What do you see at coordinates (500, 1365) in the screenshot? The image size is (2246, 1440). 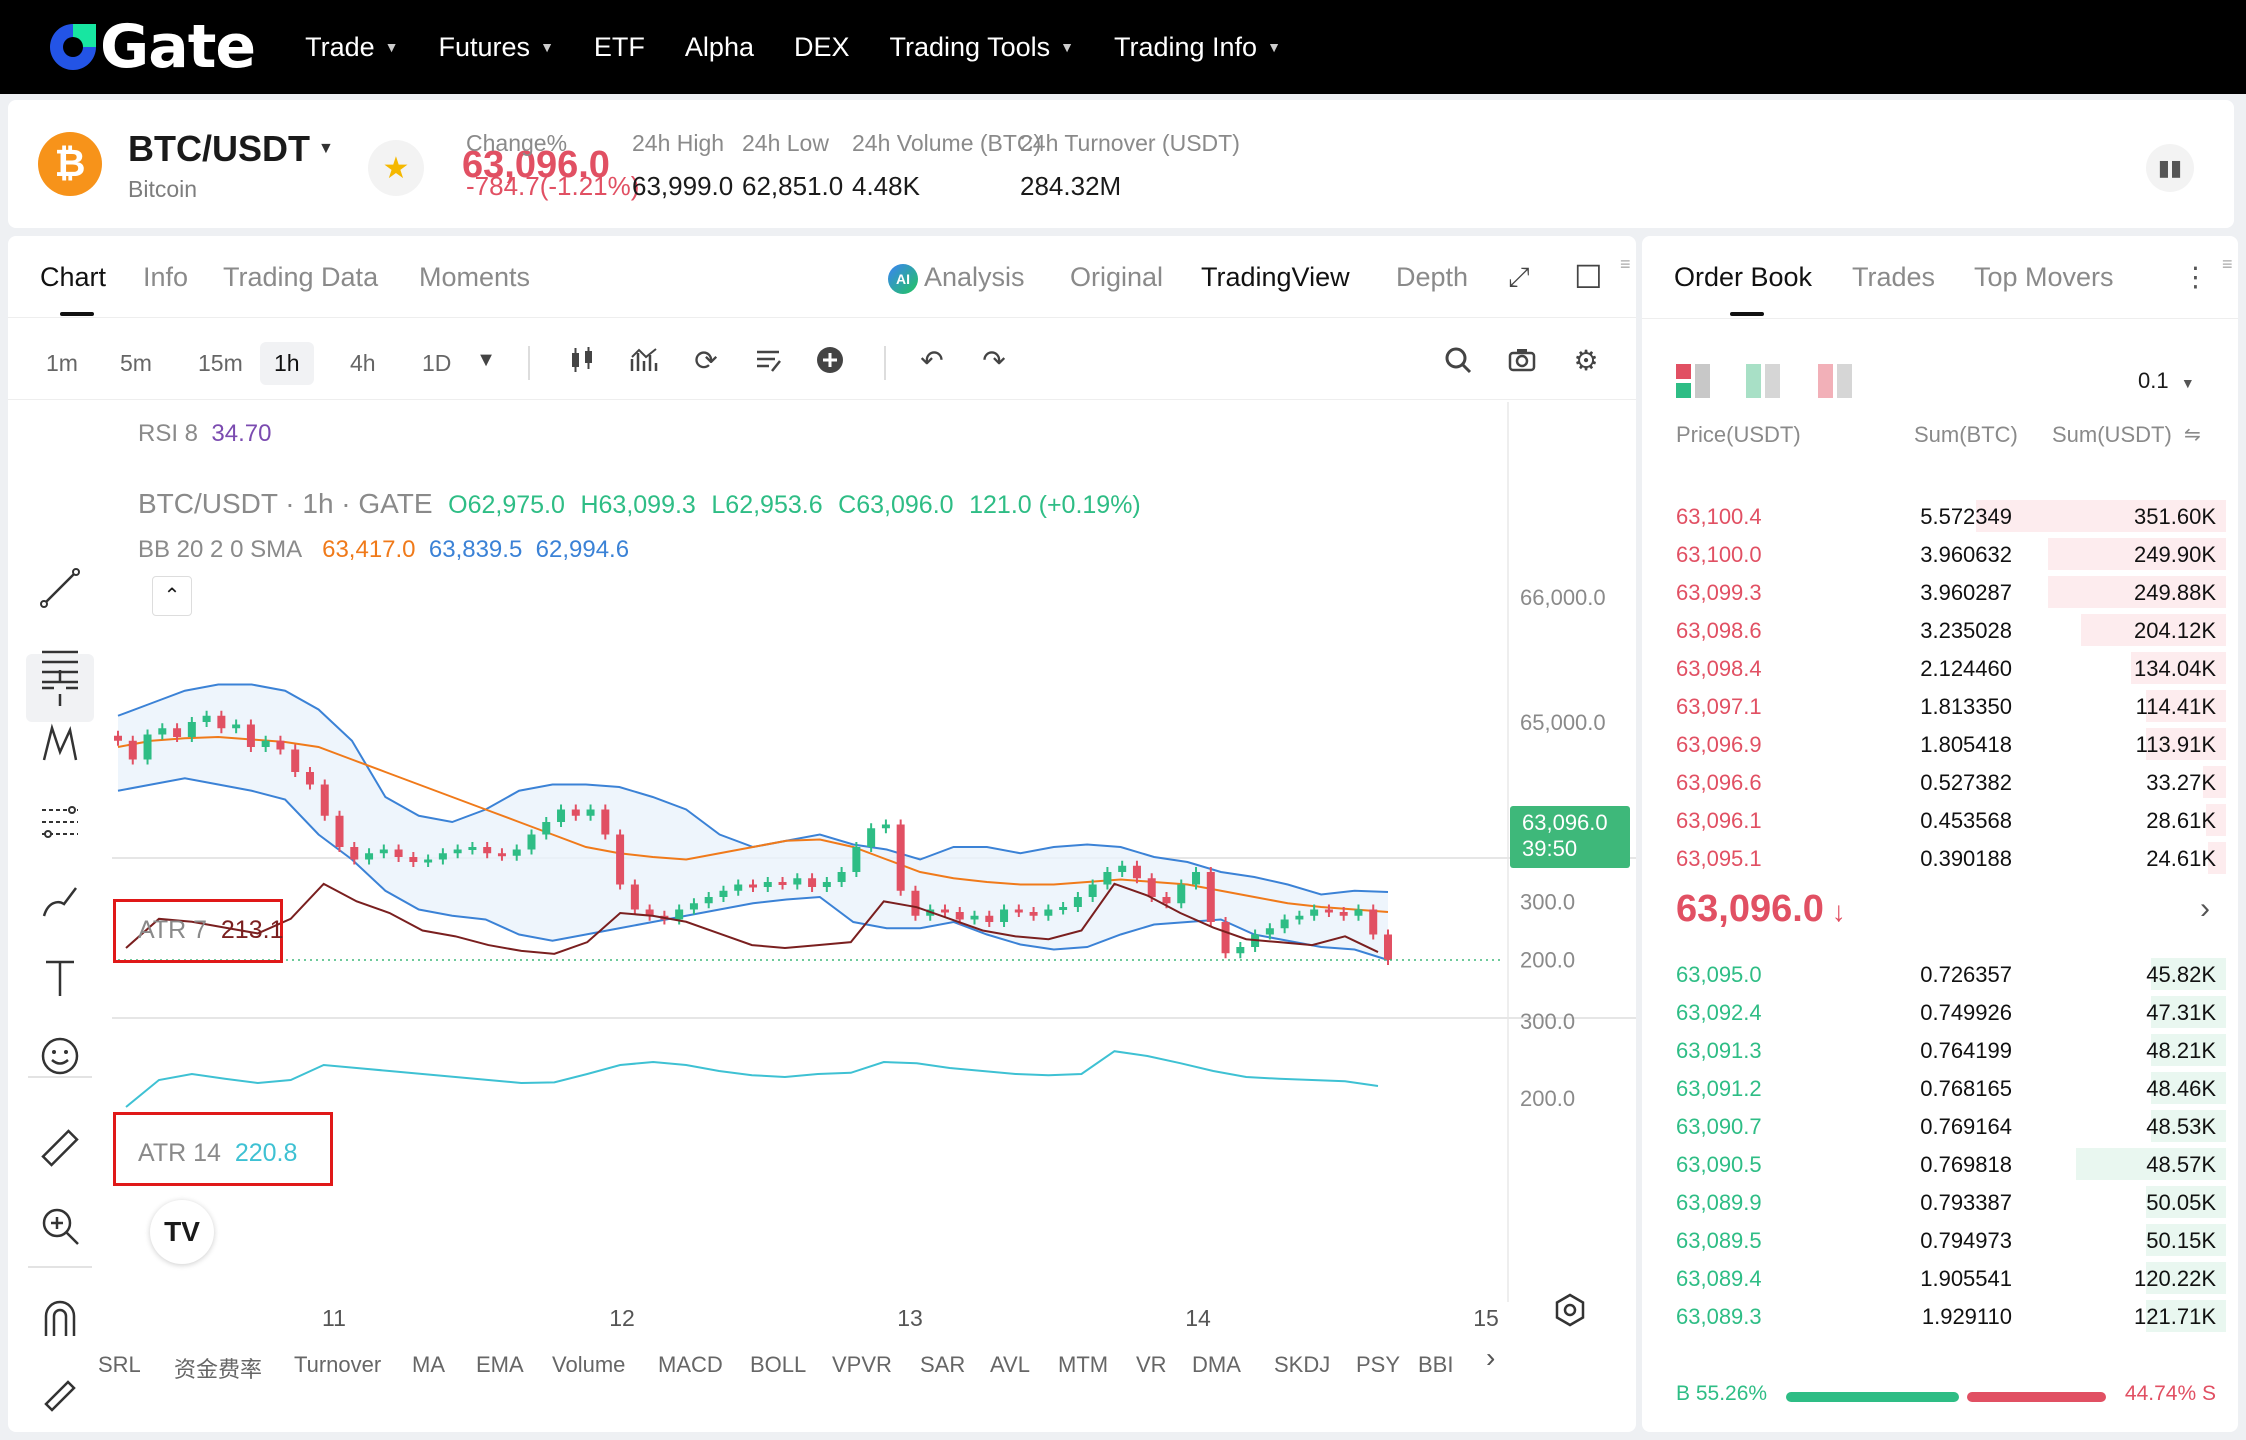 I see `indicator-4: EMA` at bounding box center [500, 1365].